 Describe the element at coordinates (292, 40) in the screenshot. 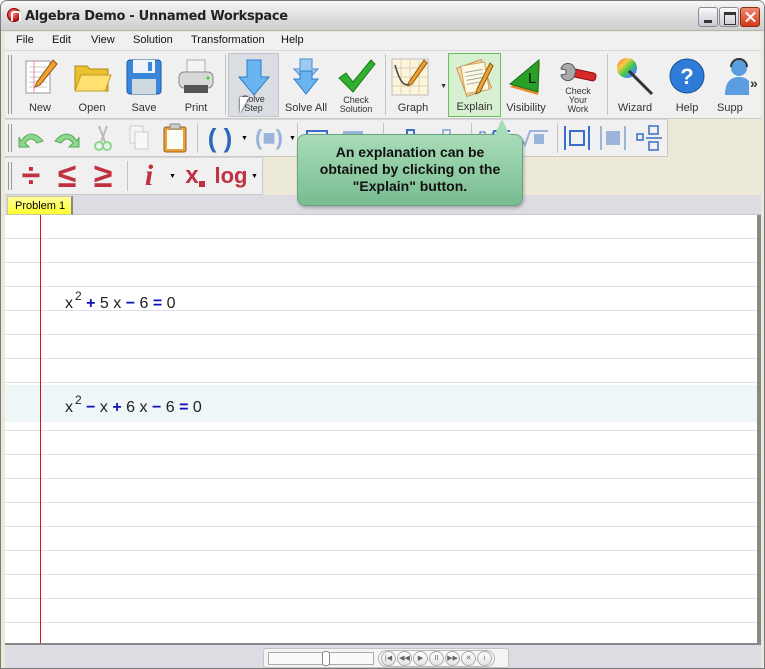

I see `menu-help: Help` at that location.